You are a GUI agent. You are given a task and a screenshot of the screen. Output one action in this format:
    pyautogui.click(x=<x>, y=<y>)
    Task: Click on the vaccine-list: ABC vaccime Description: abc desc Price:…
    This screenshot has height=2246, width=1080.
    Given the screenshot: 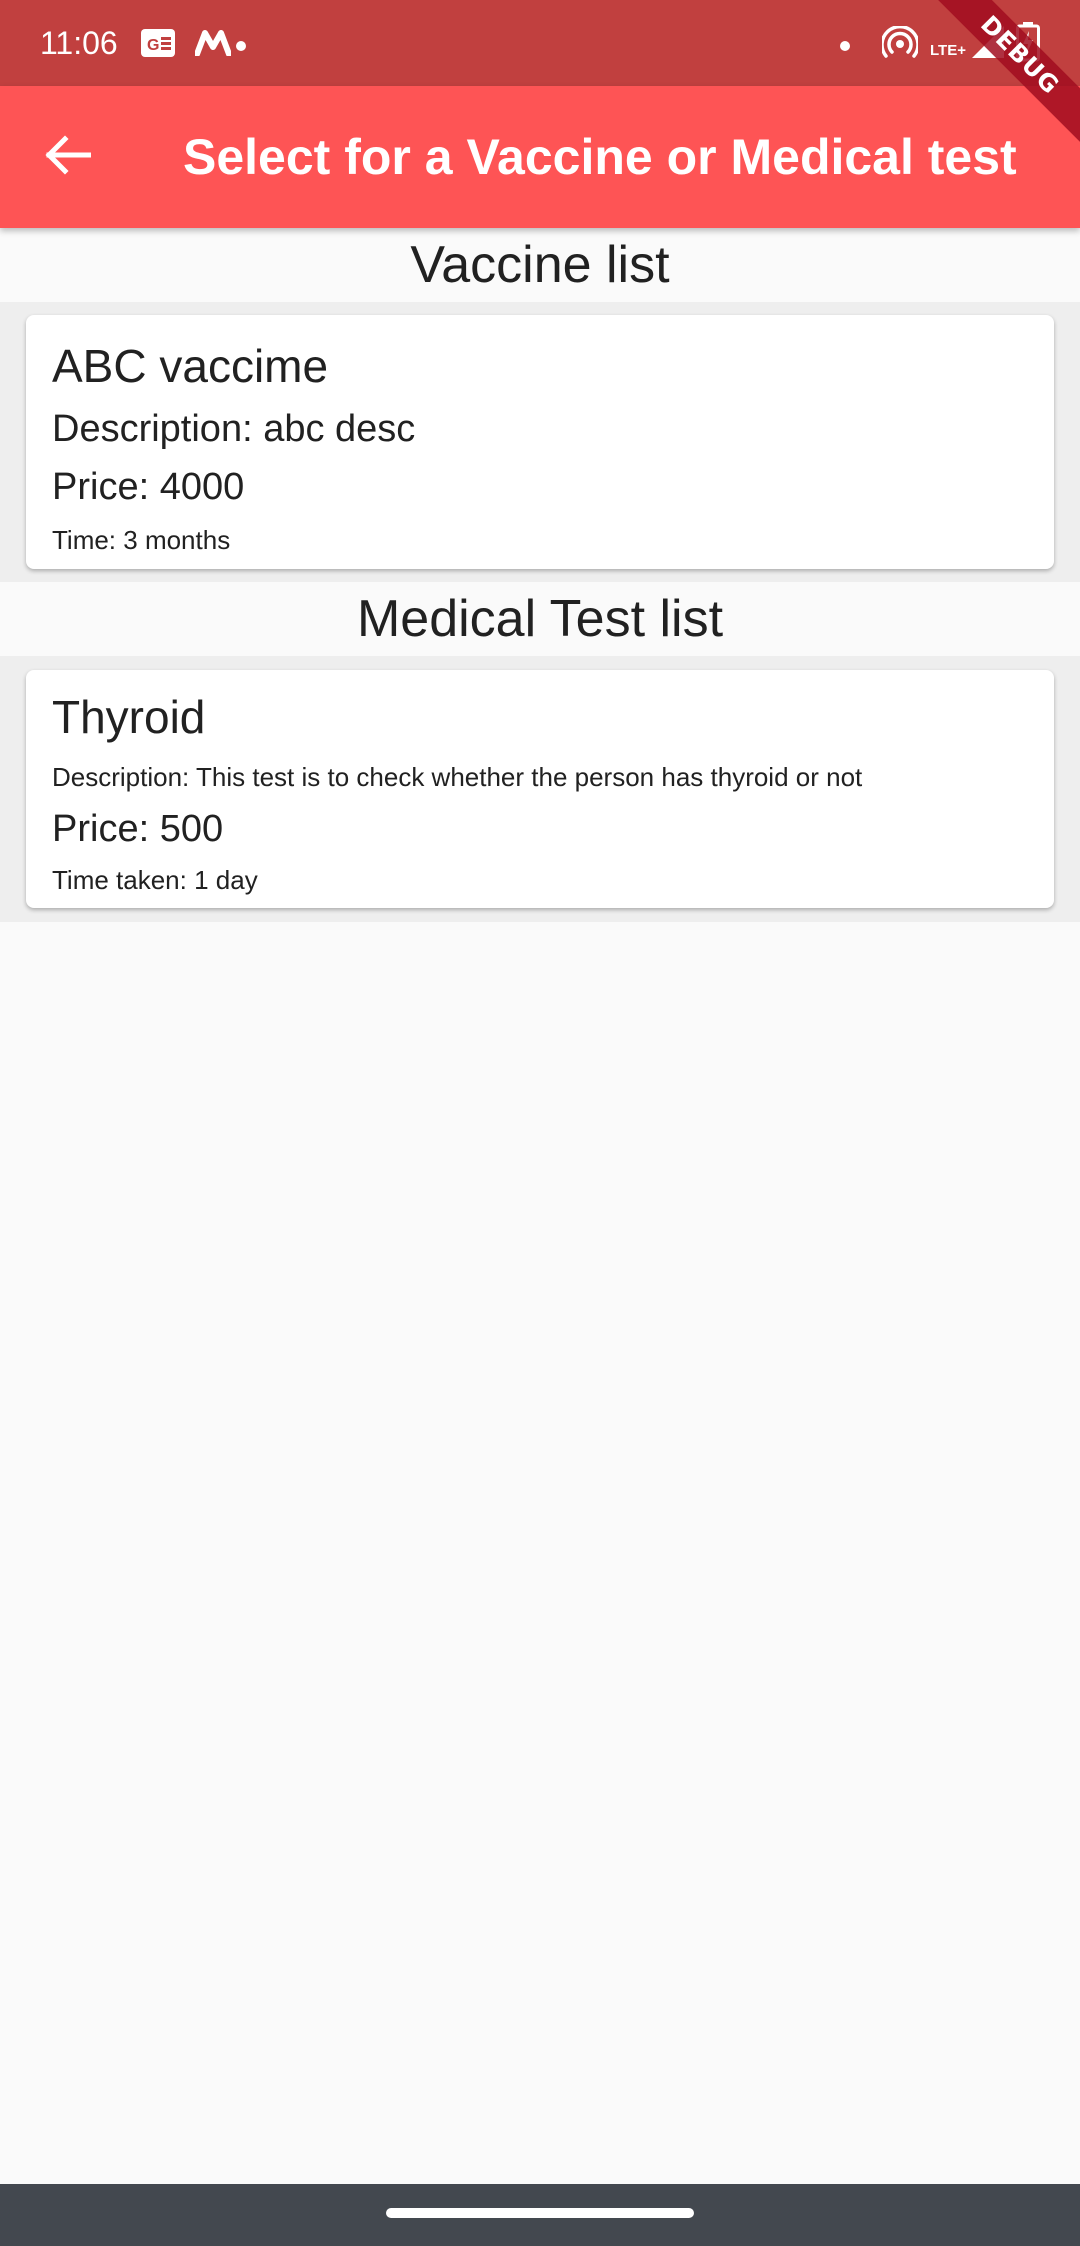 What is the action you would take?
    pyautogui.click(x=540, y=442)
    